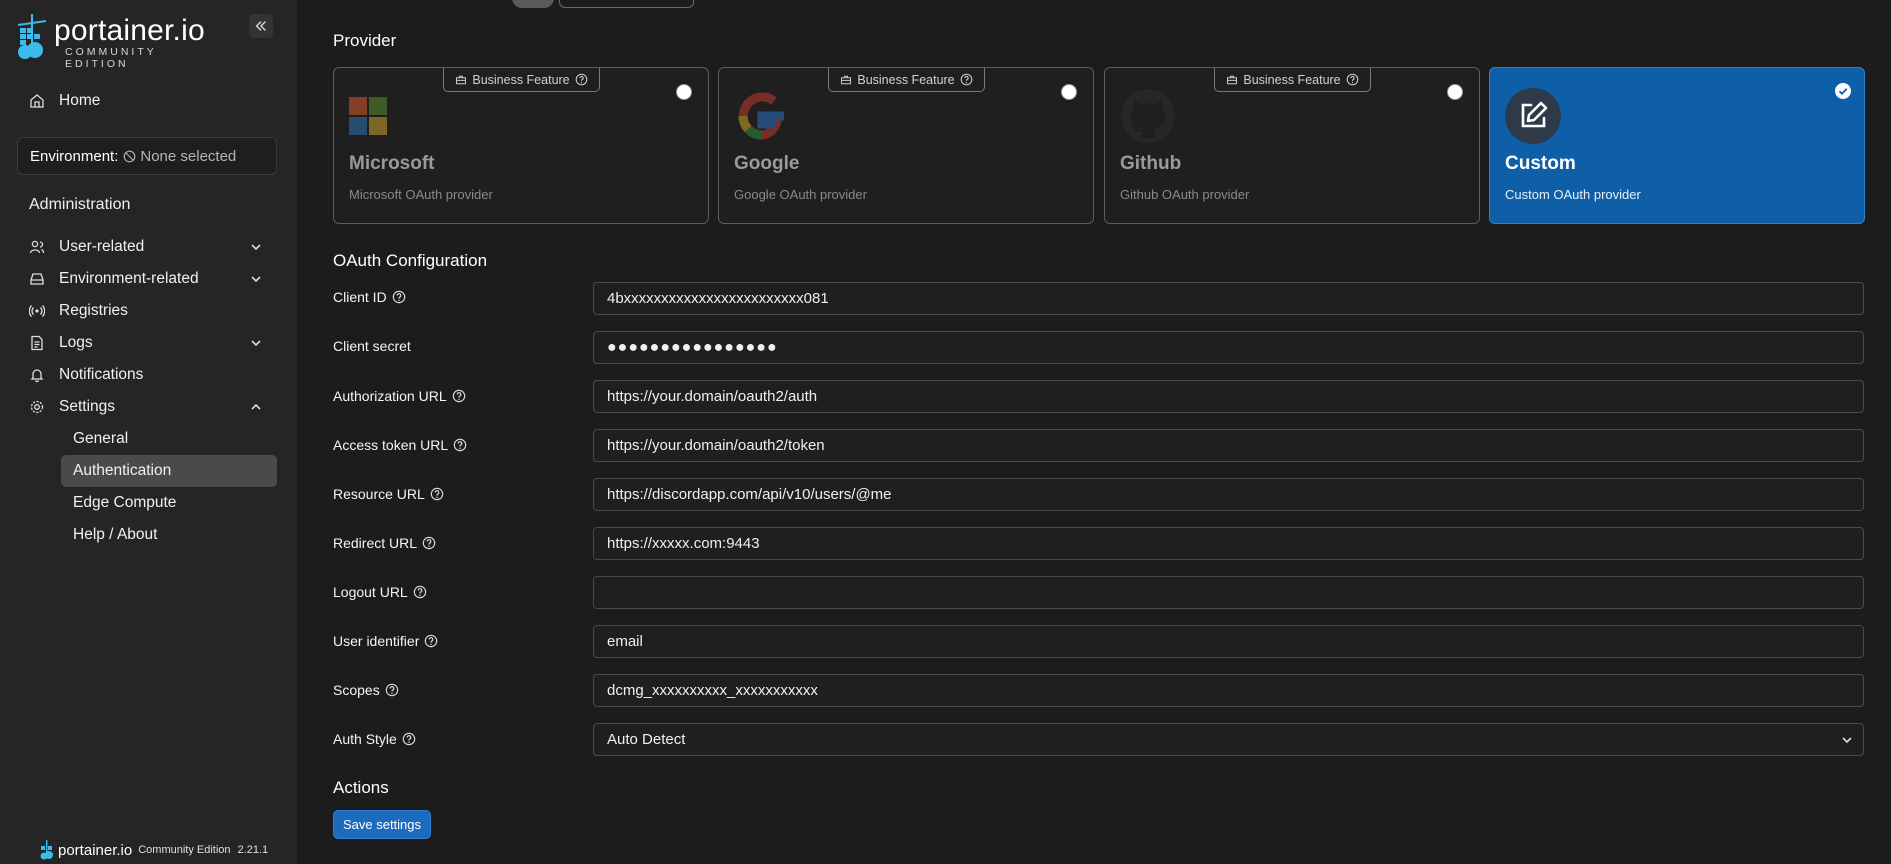  Describe the element at coordinates (767, 163) in the screenshot. I see `provider-title: Google` at that location.